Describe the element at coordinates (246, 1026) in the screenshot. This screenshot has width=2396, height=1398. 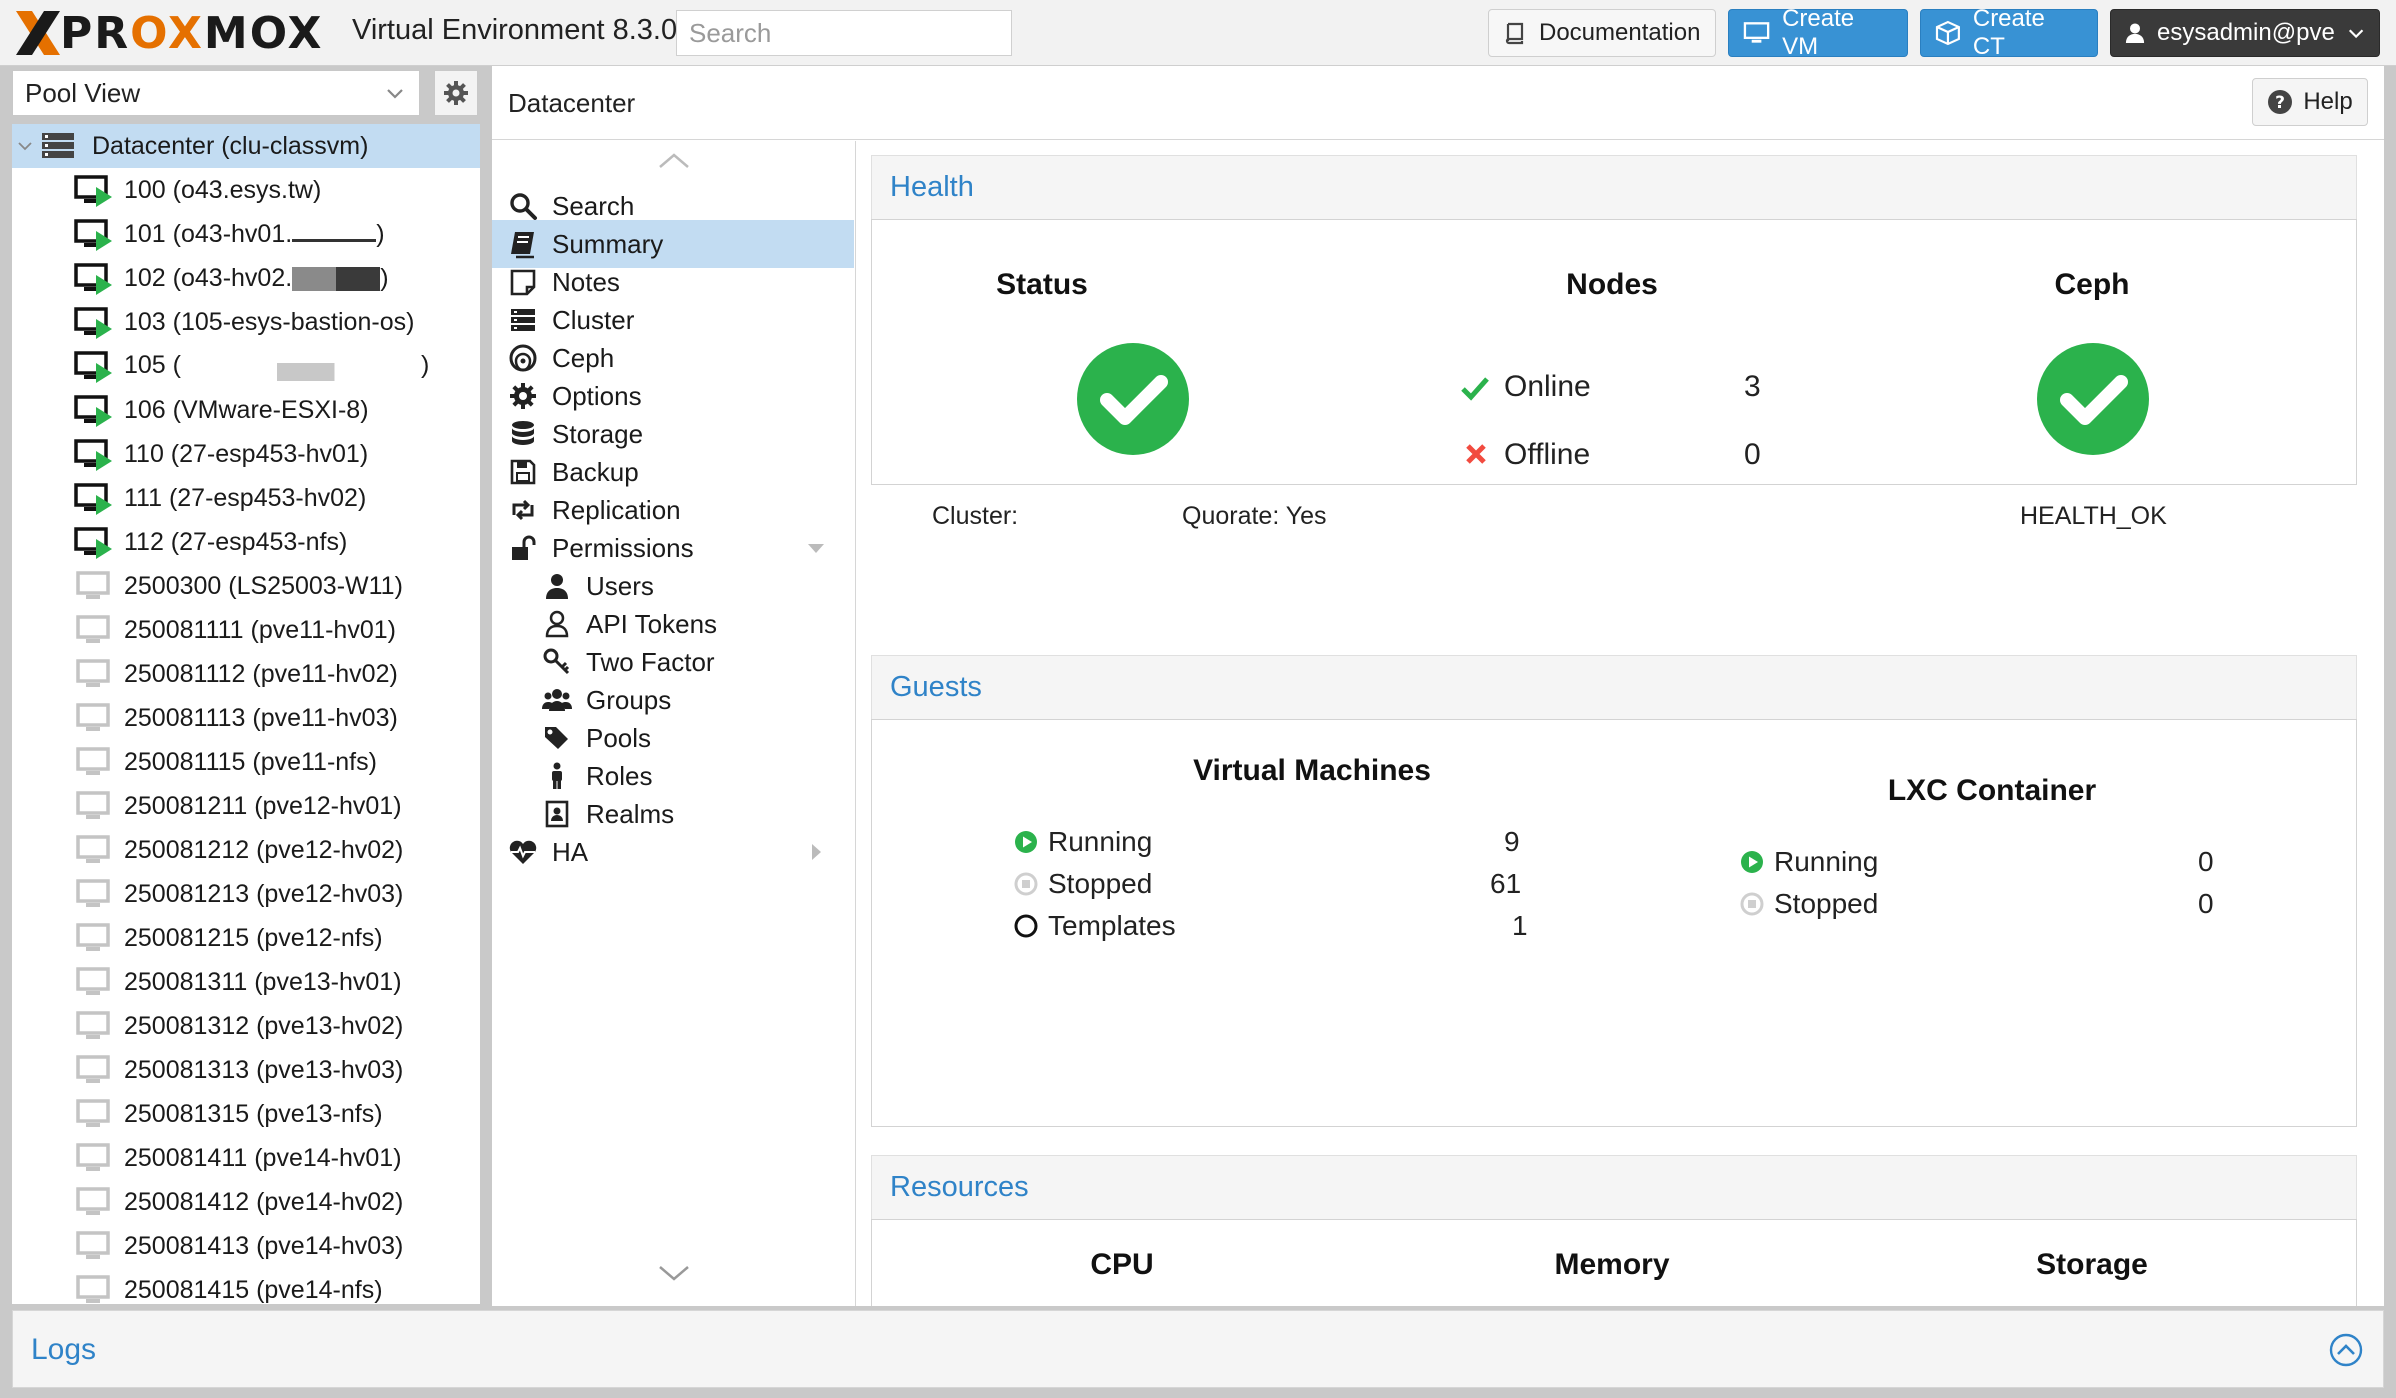
I see `tree-node-vm: 250081312 (pve13-hv02)` at that location.